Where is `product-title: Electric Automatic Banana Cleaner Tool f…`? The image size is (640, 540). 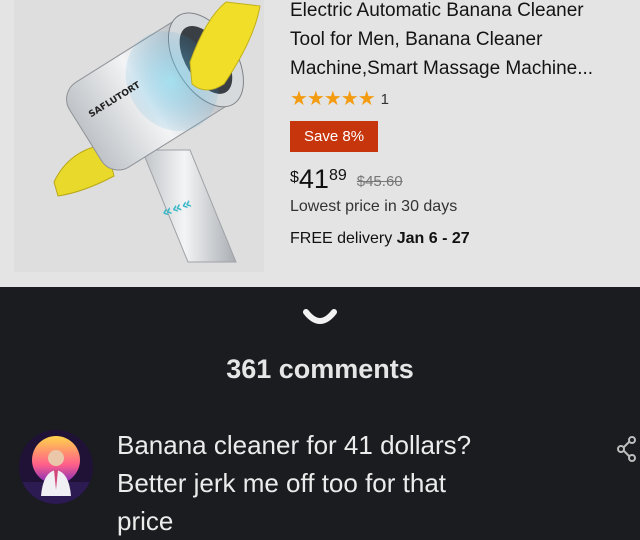
product-title: Electric Automatic Banana Cleaner Tool f… is located at coordinates (465, 41).